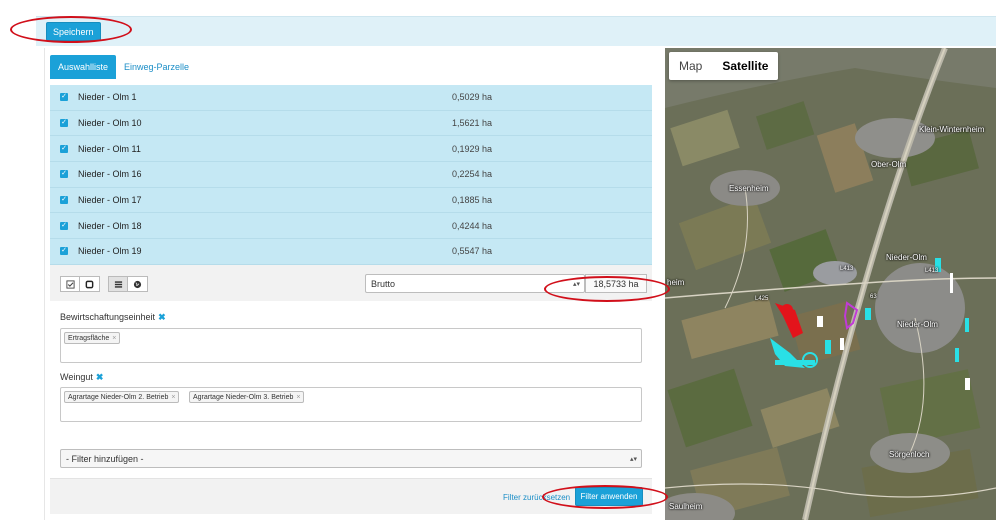  I want to click on parcel-name: Nieder - Olm 10, so click(110, 123).